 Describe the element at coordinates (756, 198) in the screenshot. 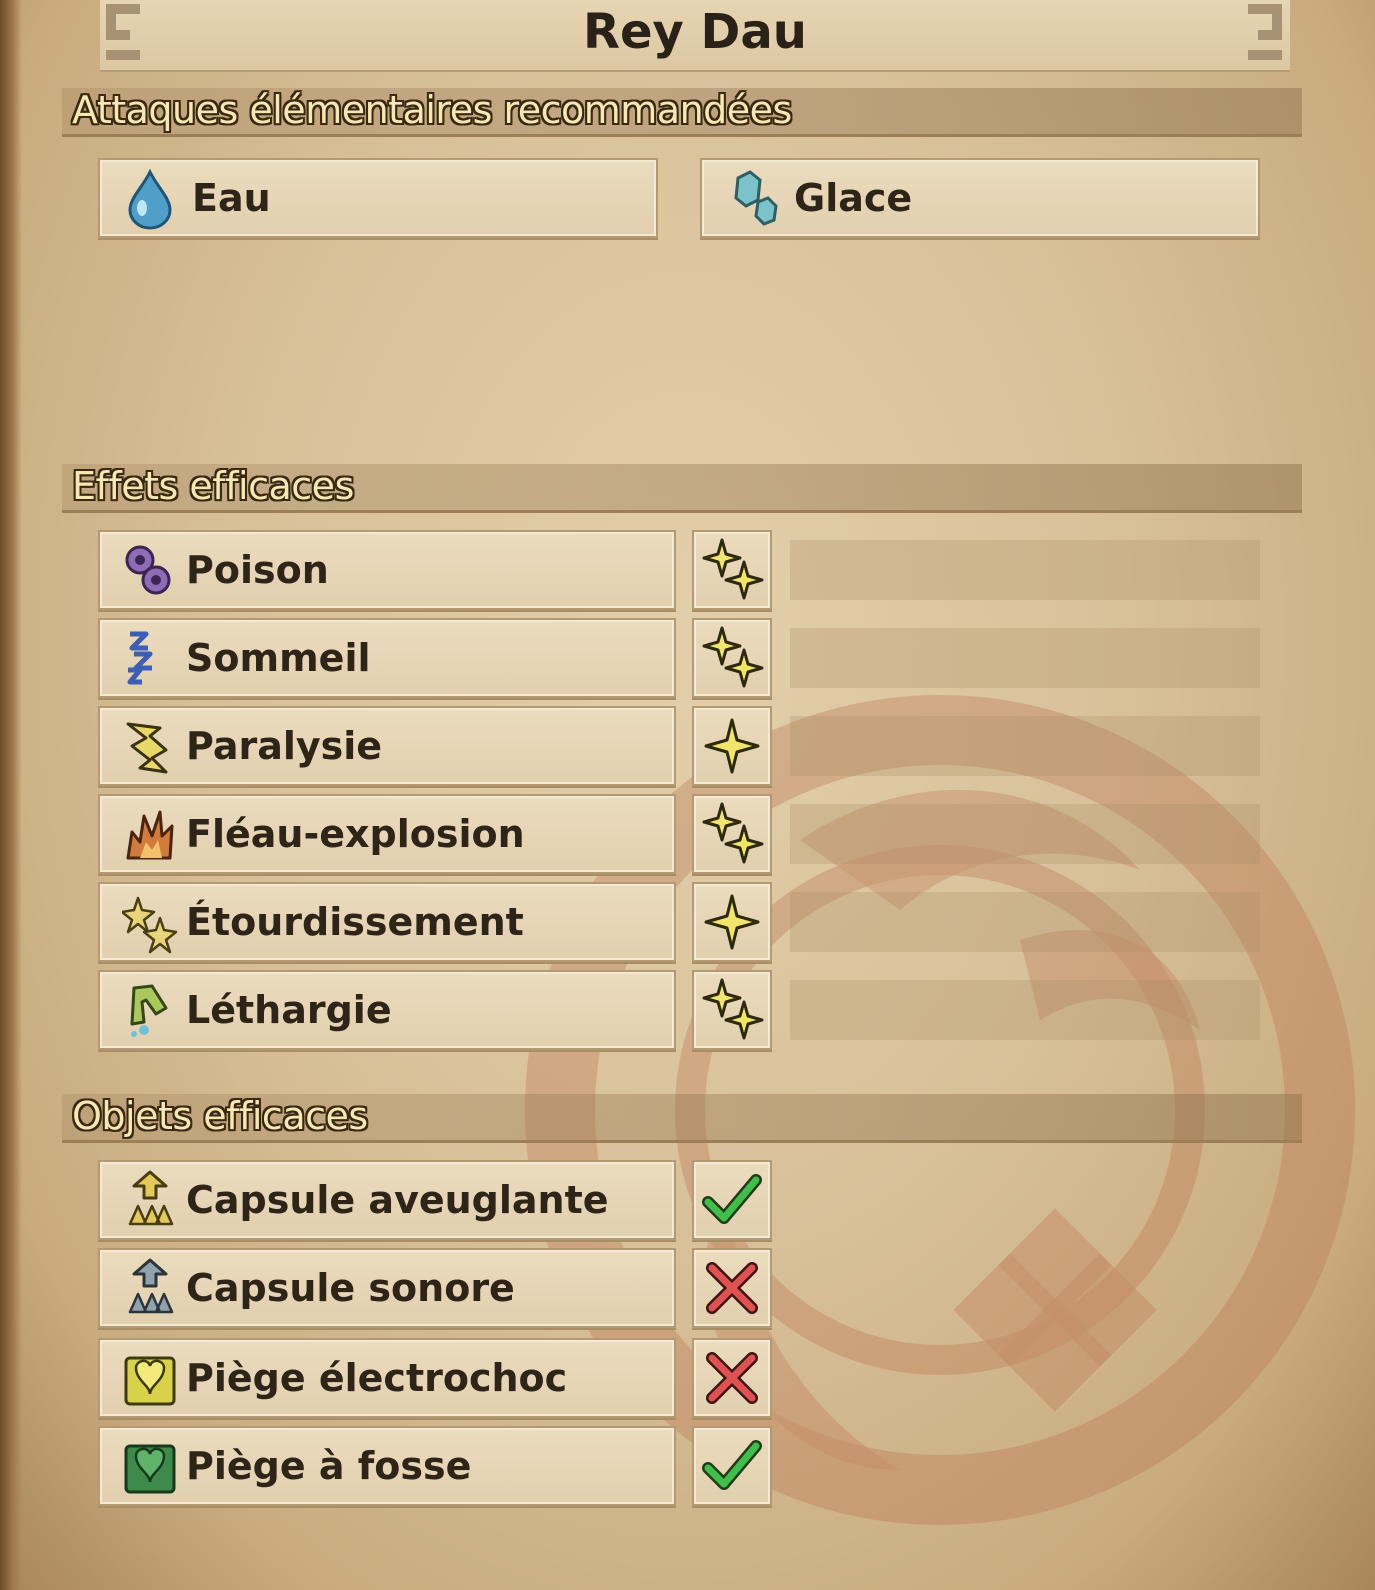

I see `ice-crystal-icon` at that location.